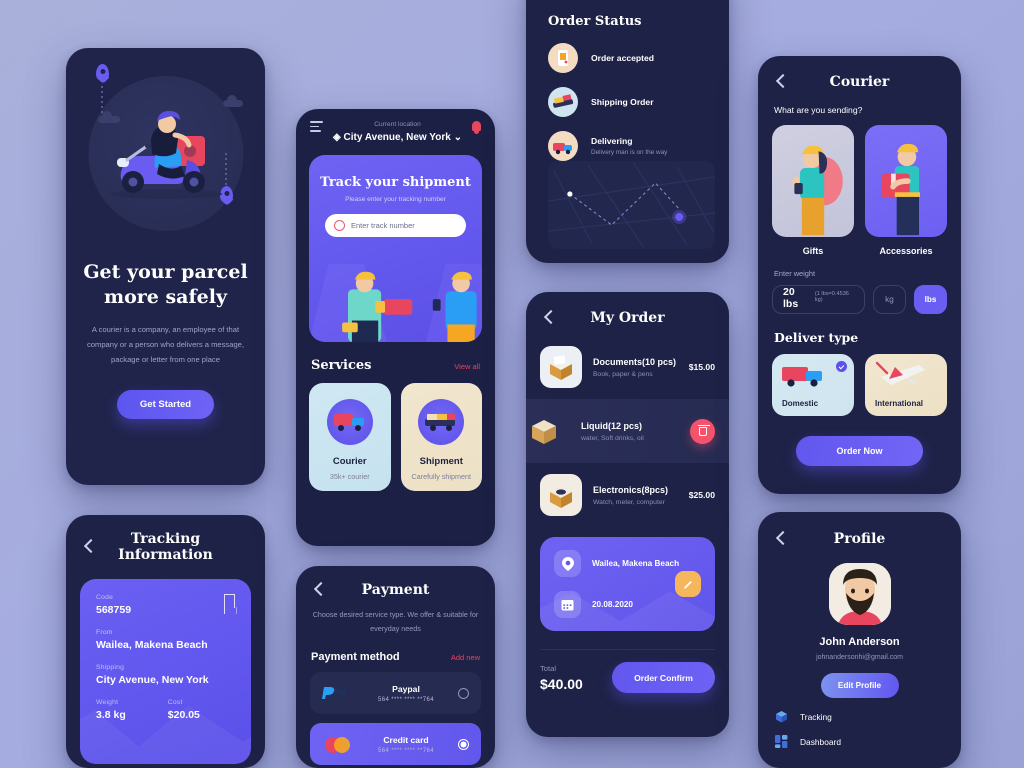 This screenshot has width=1024, height=768. Describe the element at coordinates (395, 357) in the screenshot. I see `services-header: Services View all` at that location.